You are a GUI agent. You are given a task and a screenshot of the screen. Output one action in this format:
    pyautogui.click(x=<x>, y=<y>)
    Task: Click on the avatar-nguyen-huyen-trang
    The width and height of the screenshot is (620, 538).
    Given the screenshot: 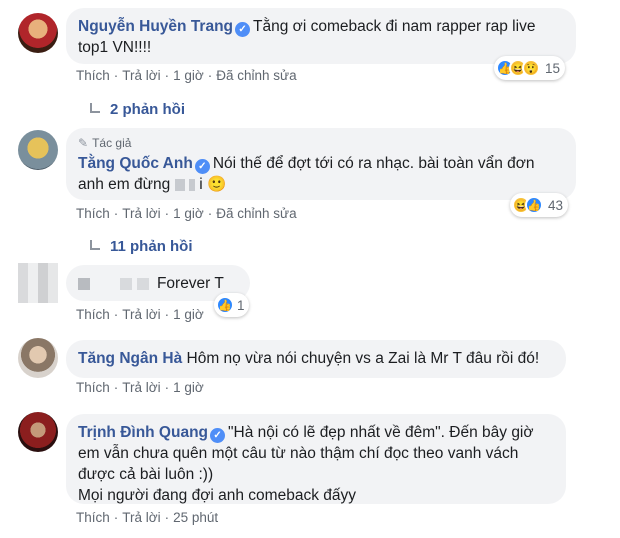 What is the action you would take?
    pyautogui.click(x=38, y=33)
    